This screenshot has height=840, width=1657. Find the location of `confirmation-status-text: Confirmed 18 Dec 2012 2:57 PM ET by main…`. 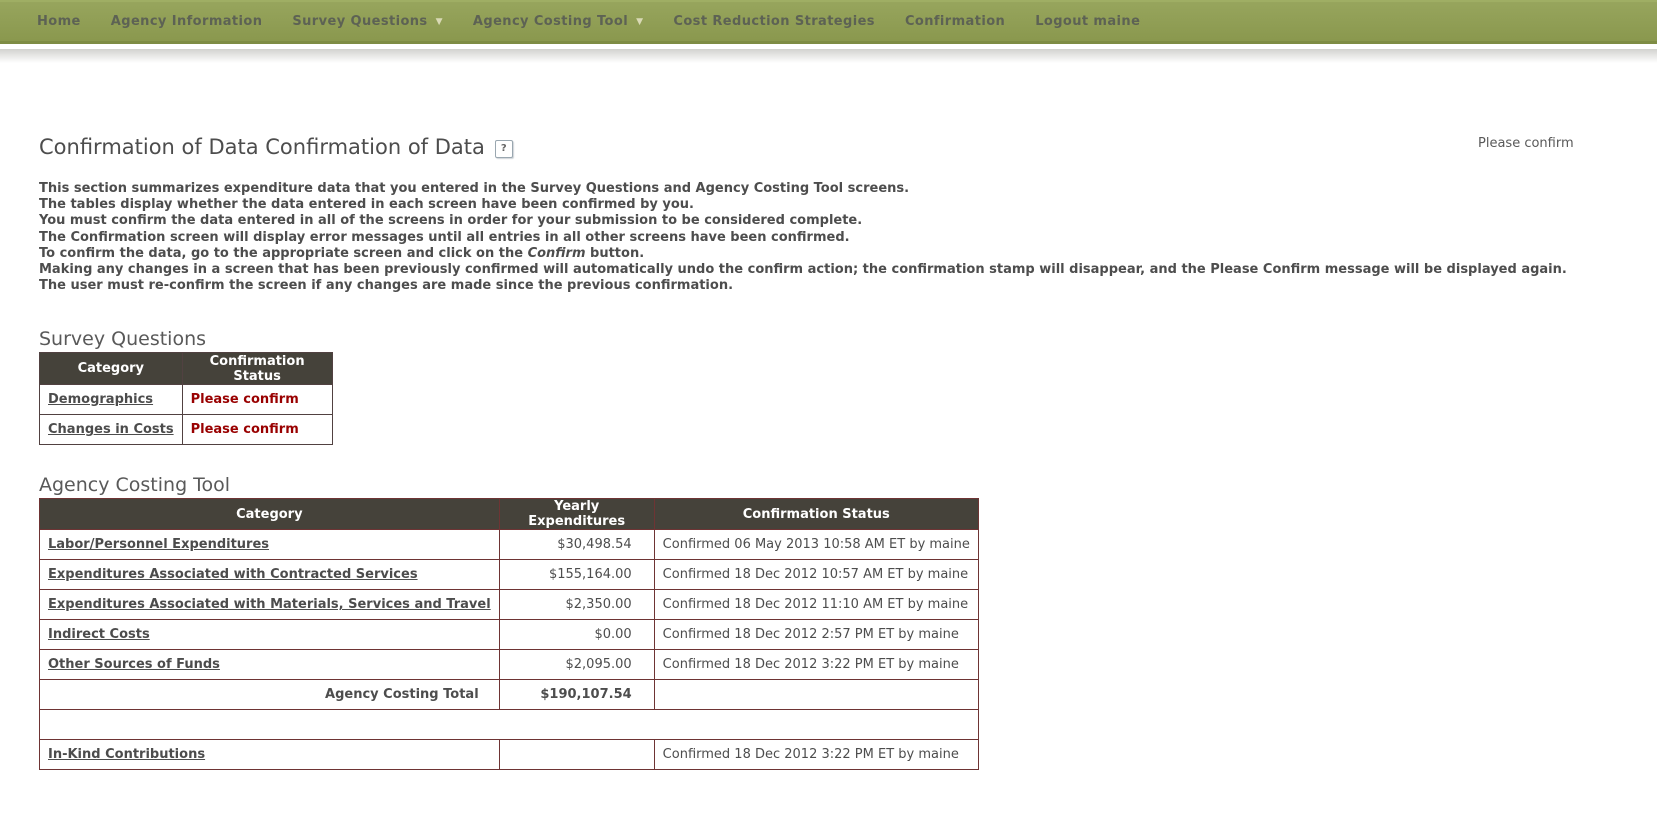

confirmation-status-text: Confirmed 18 Dec 2012 2:57 PM ET by main… is located at coordinates (810, 634).